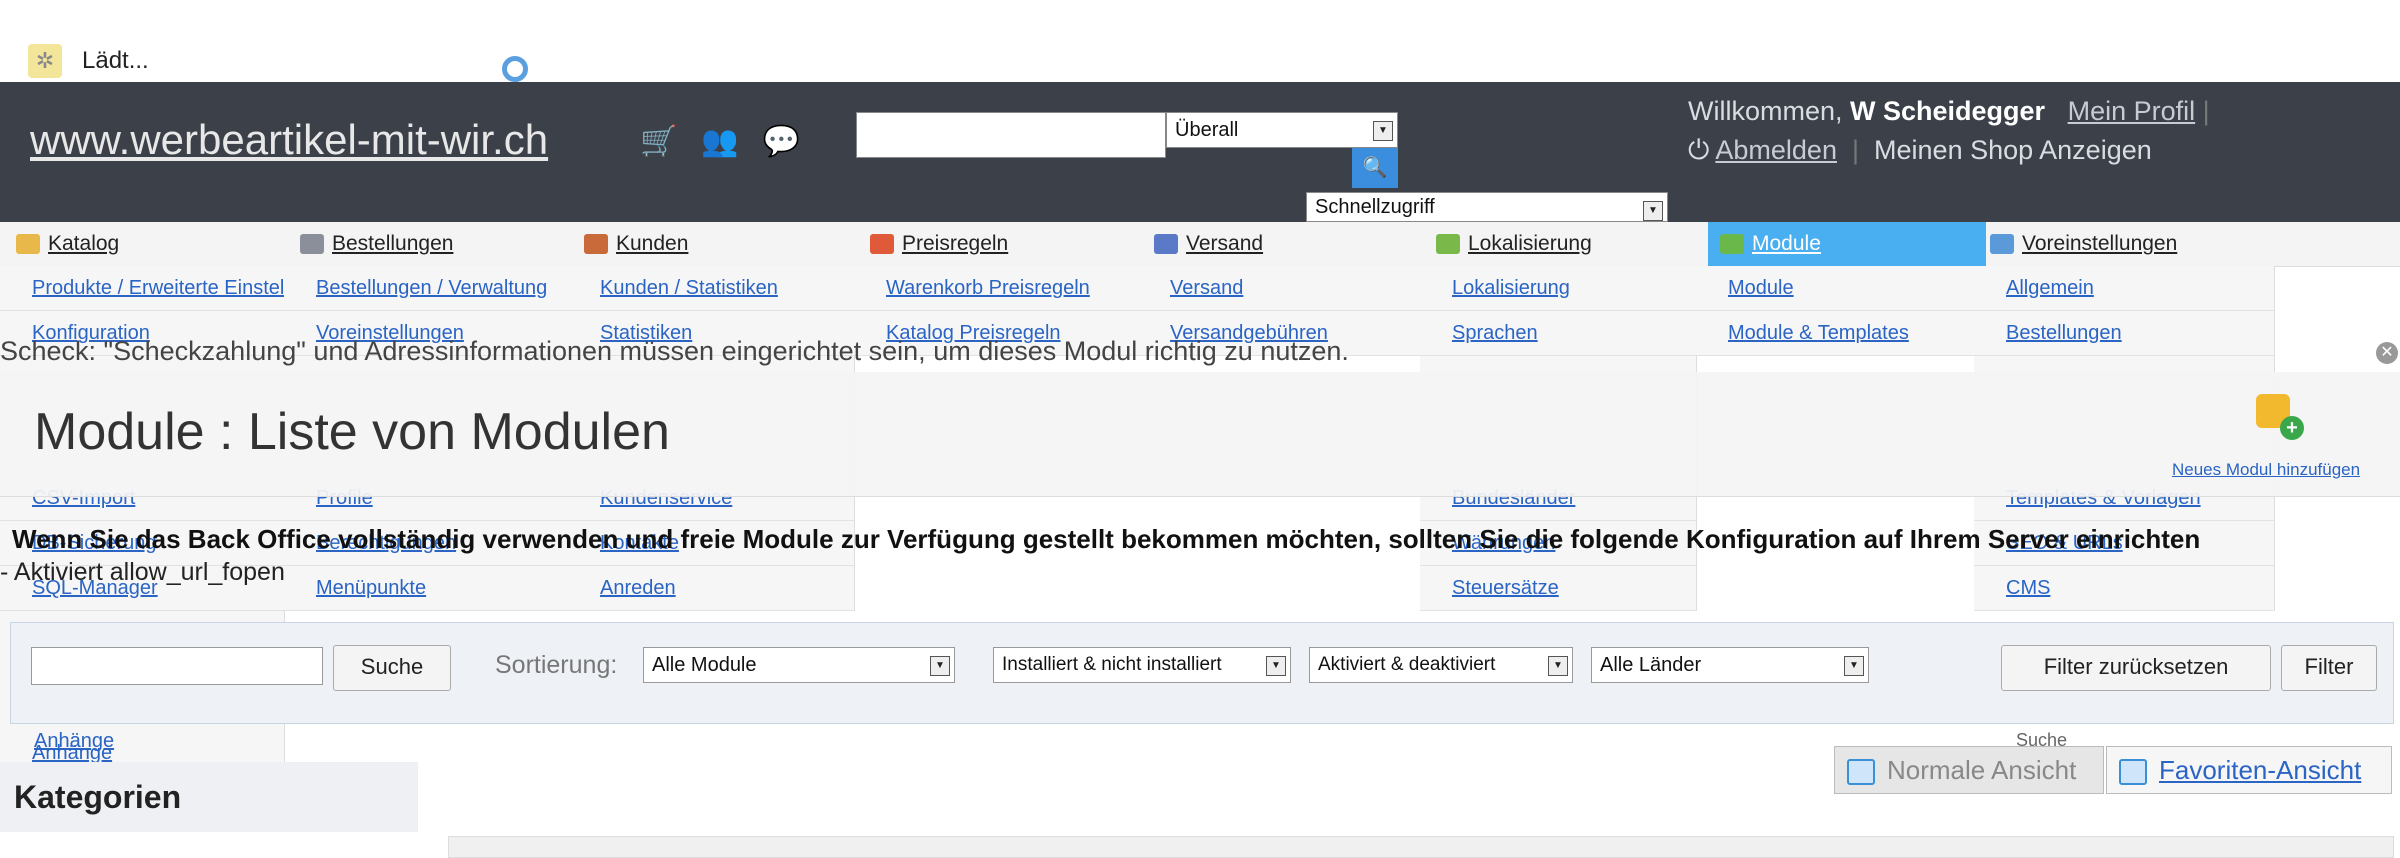 Image resolution: width=2400 pixels, height=858 pixels. What do you see at coordinates (1558, 333) in the screenshot?
I see `submenu-item: Sprachen` at bounding box center [1558, 333].